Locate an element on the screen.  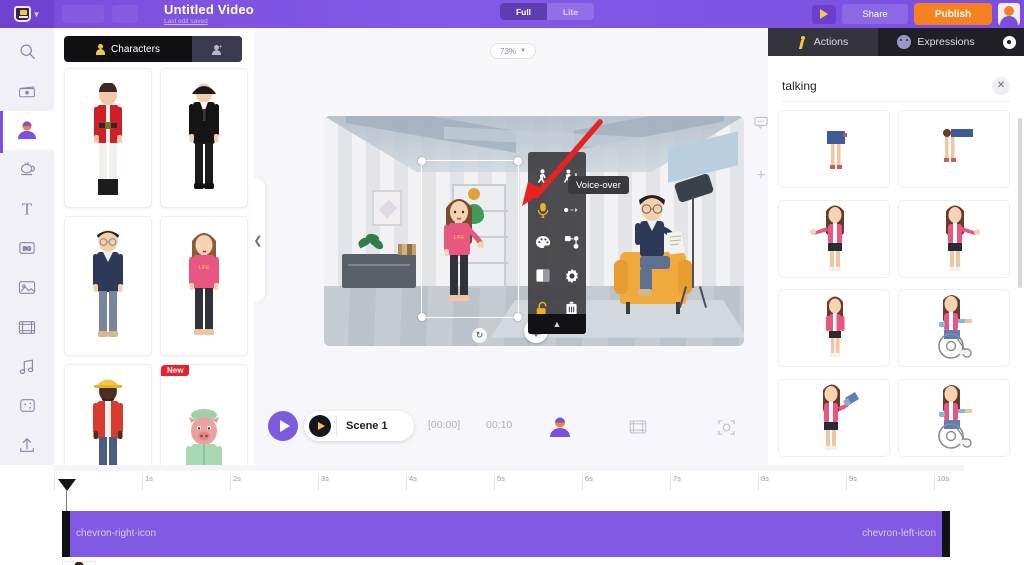
mode-toggle: Full Lite is located at coordinates (547, 11).